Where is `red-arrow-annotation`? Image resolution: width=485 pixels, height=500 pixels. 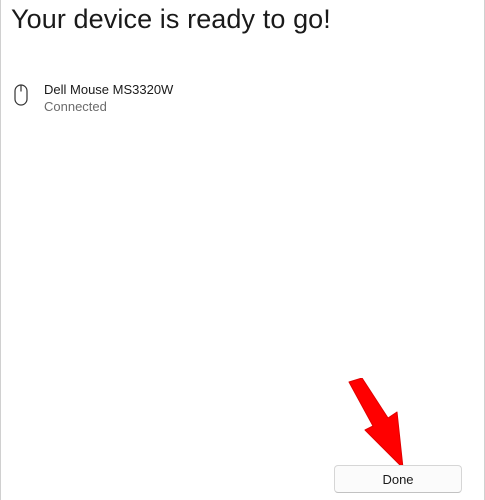
red-arrow-annotation is located at coordinates (376, 423).